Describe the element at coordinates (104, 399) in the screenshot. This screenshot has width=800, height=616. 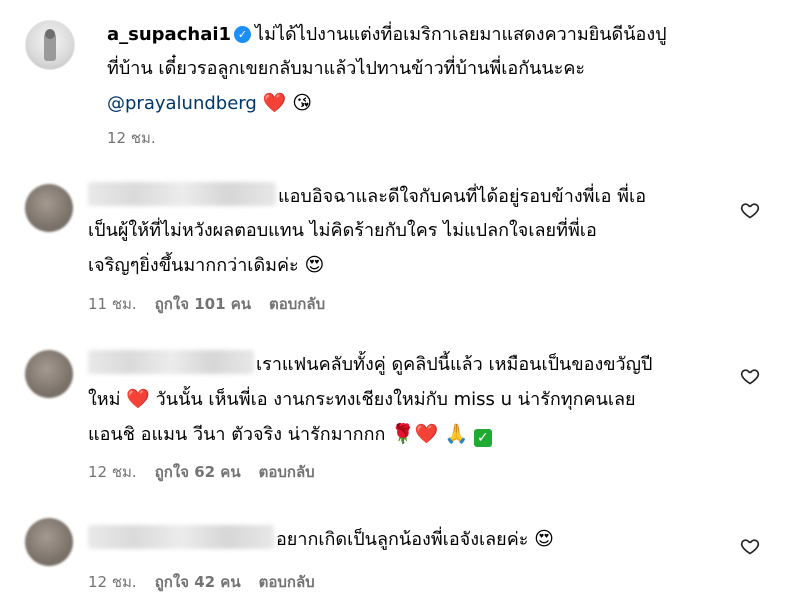
I see `comment-line-text: ใหม่` at that location.